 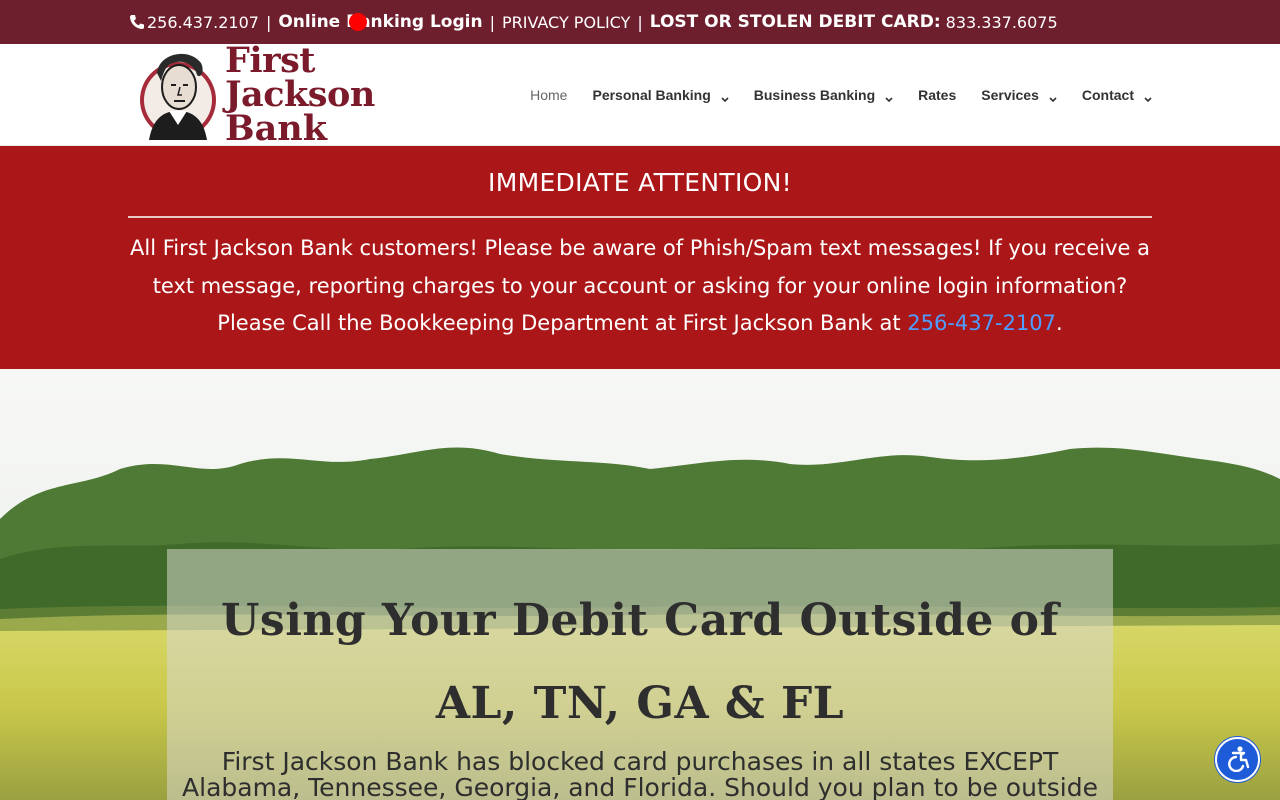 I want to click on topbar-phone-link: 256.437.2107, so click(x=203, y=22).